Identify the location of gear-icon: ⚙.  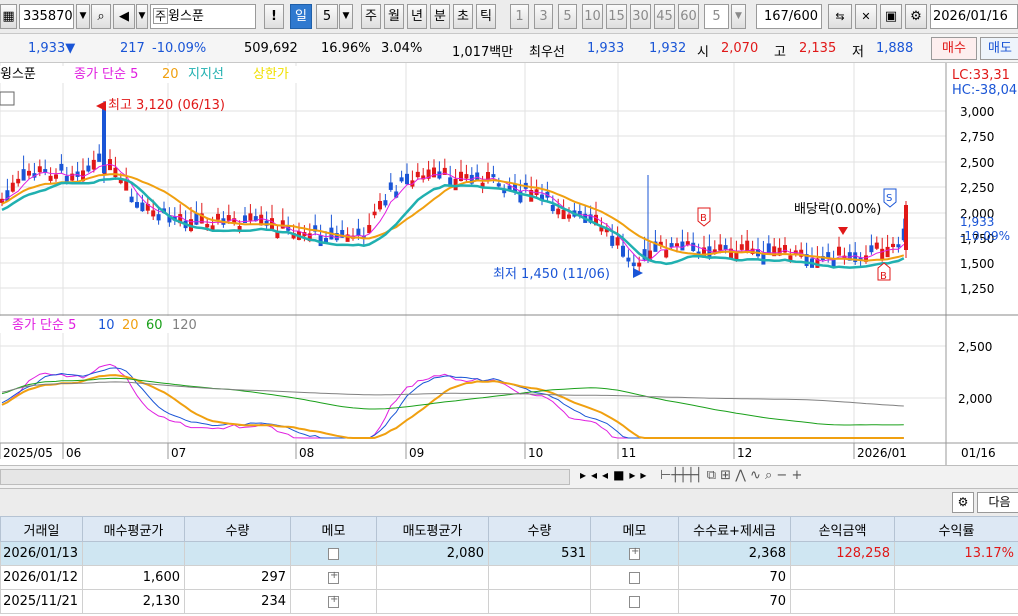
(916, 16).